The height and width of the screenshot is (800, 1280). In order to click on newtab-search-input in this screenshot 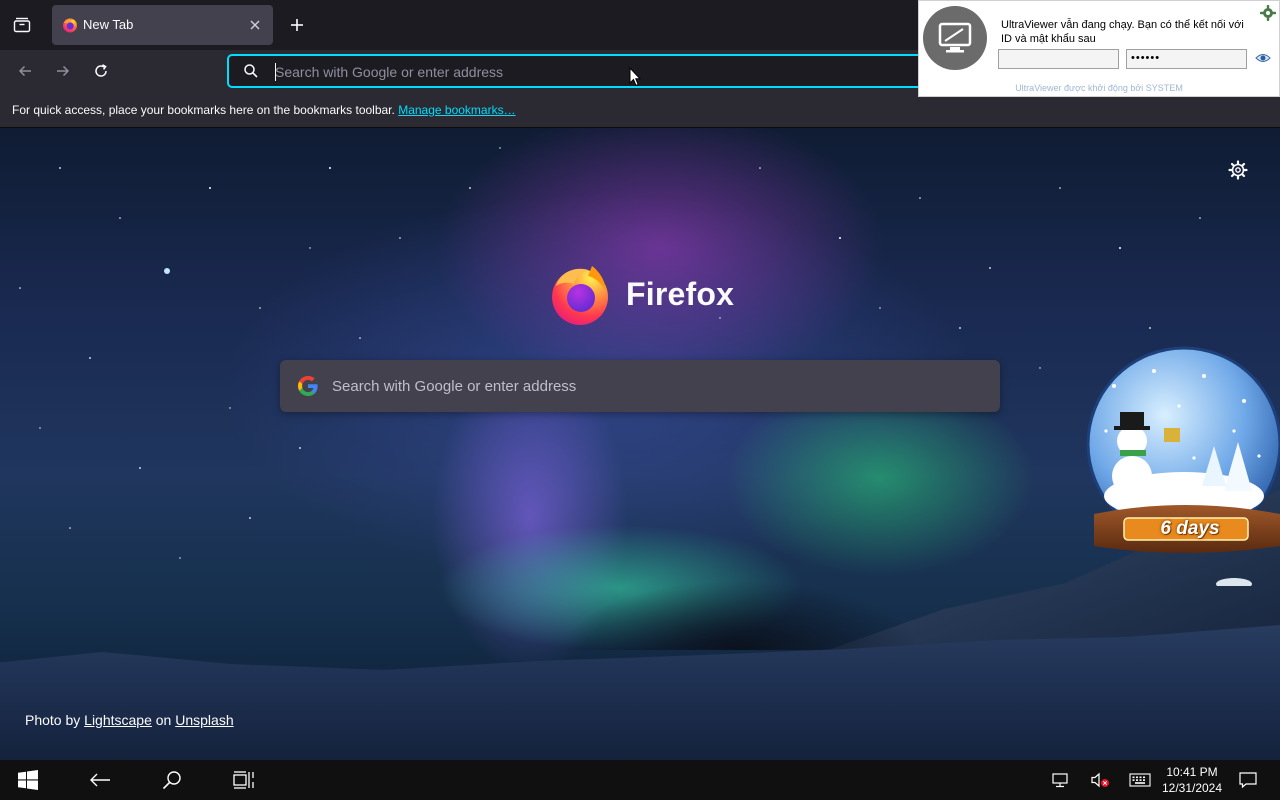, I will do `click(652, 386)`.